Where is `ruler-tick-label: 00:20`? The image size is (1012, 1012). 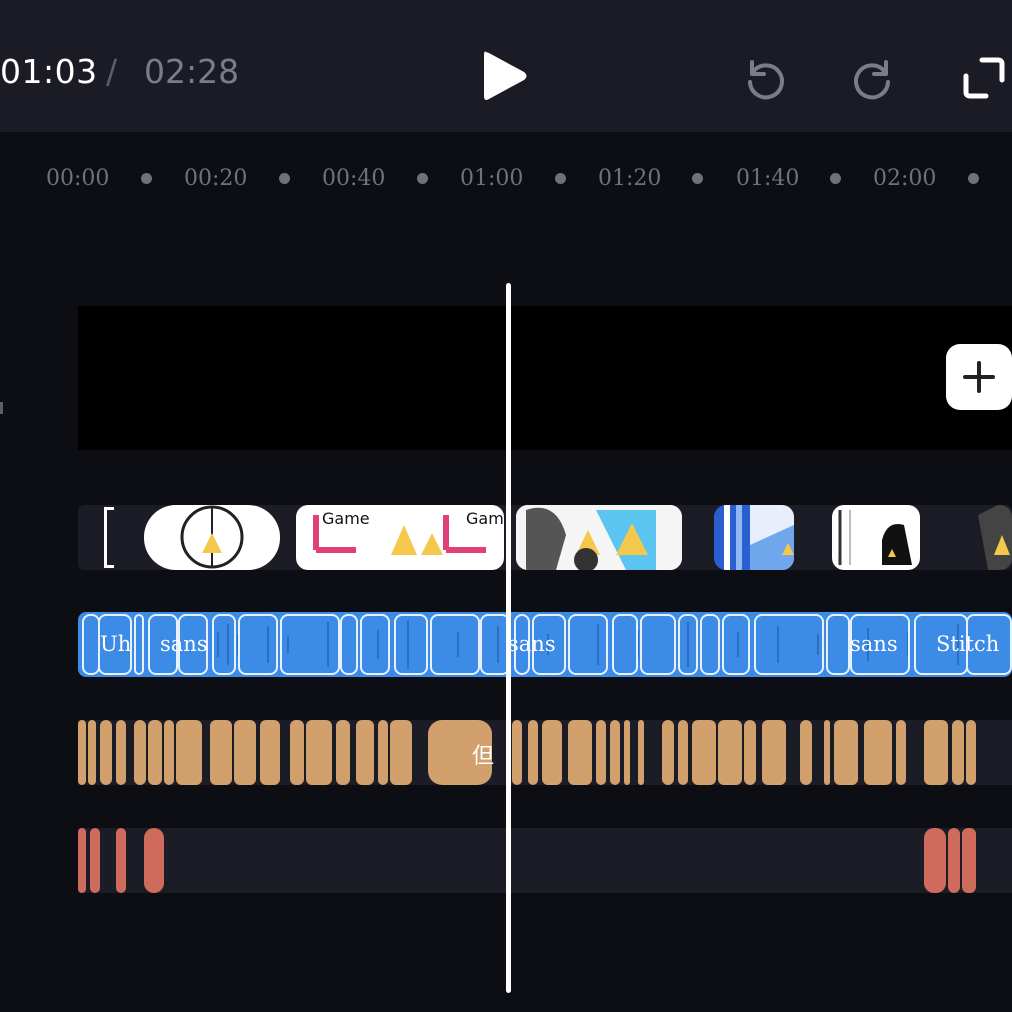 ruler-tick-label: 00:20 is located at coordinates (216, 178).